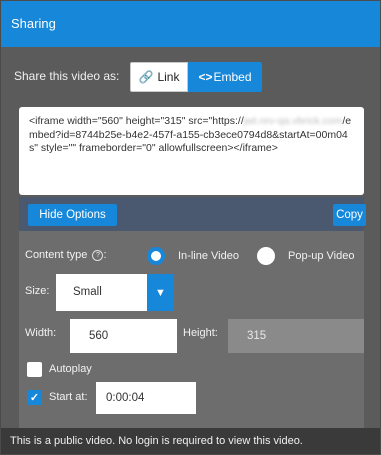 The height and width of the screenshot is (455, 381). Describe the element at coordinates (200, 333) in the screenshot. I see `height-label: Height:` at that location.